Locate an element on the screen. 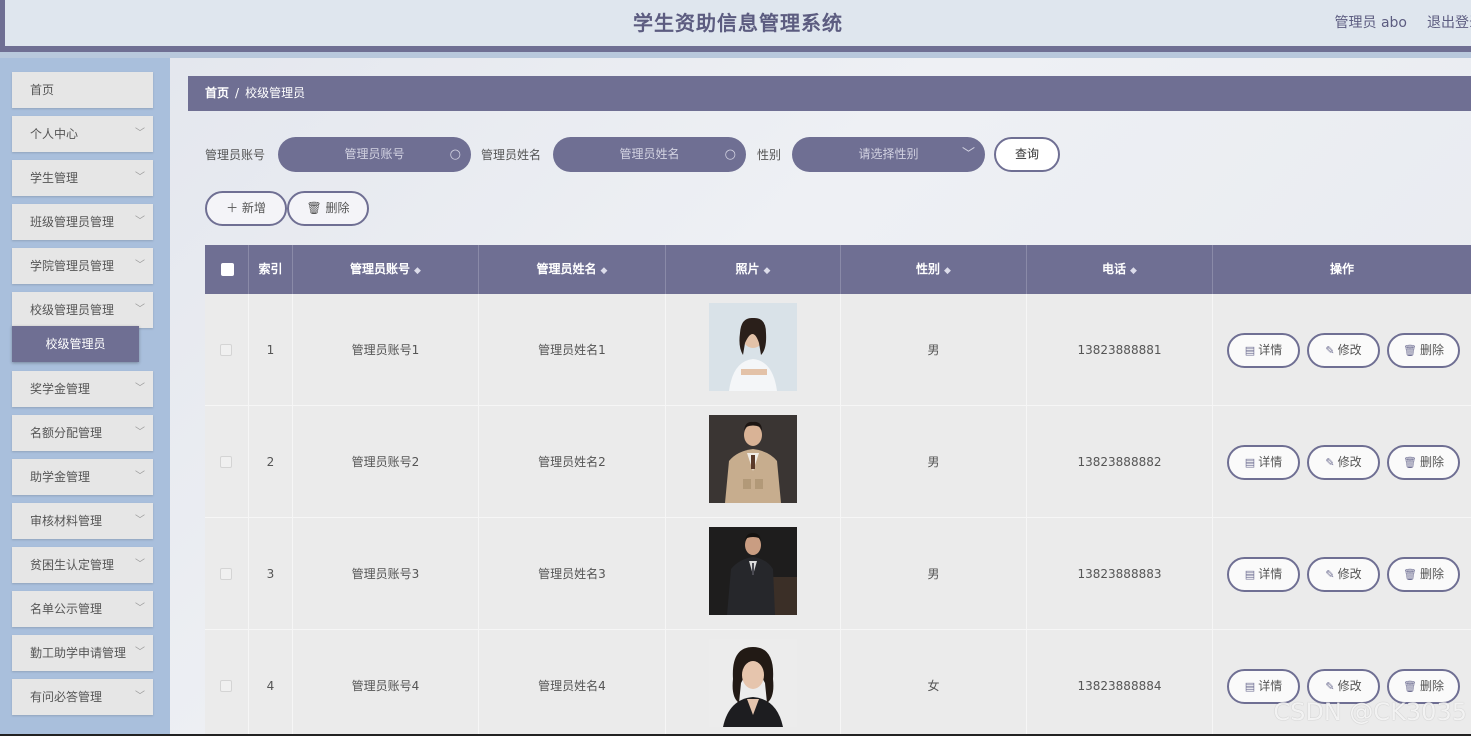 This screenshot has height=736, width=1471. sidebar-item-label: 首页 is located at coordinates (42, 90).